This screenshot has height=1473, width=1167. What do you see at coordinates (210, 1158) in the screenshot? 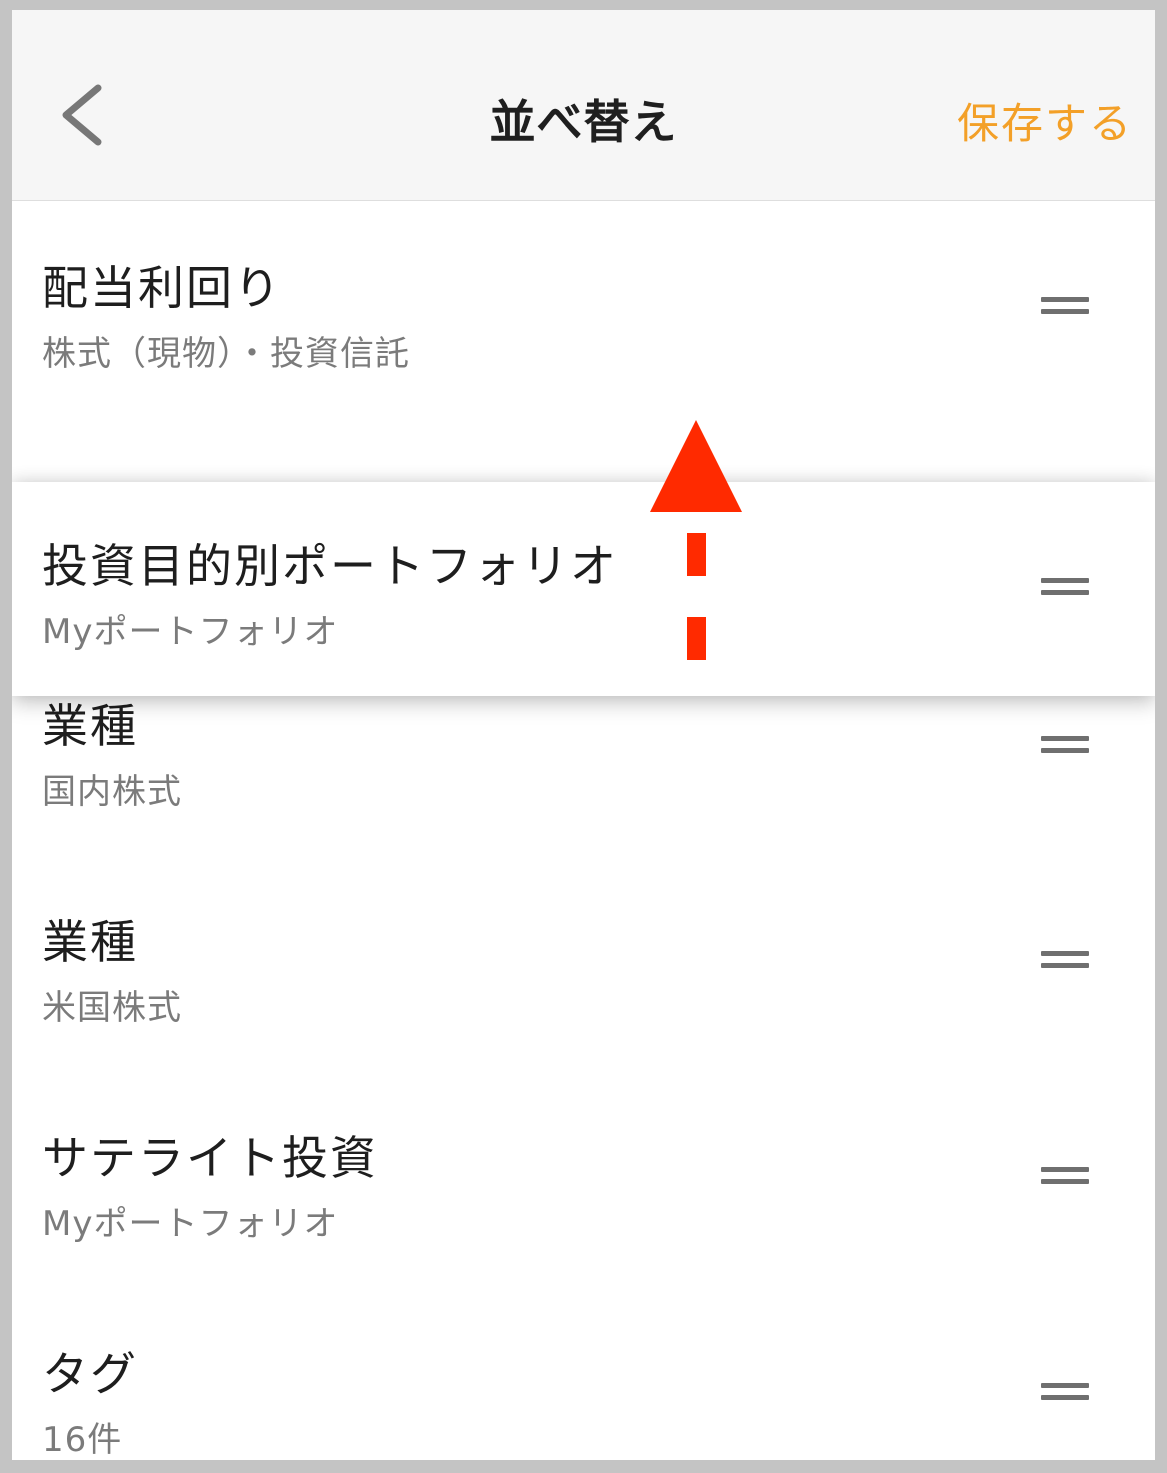
I see `list-item-title: サテライト投資` at bounding box center [210, 1158].